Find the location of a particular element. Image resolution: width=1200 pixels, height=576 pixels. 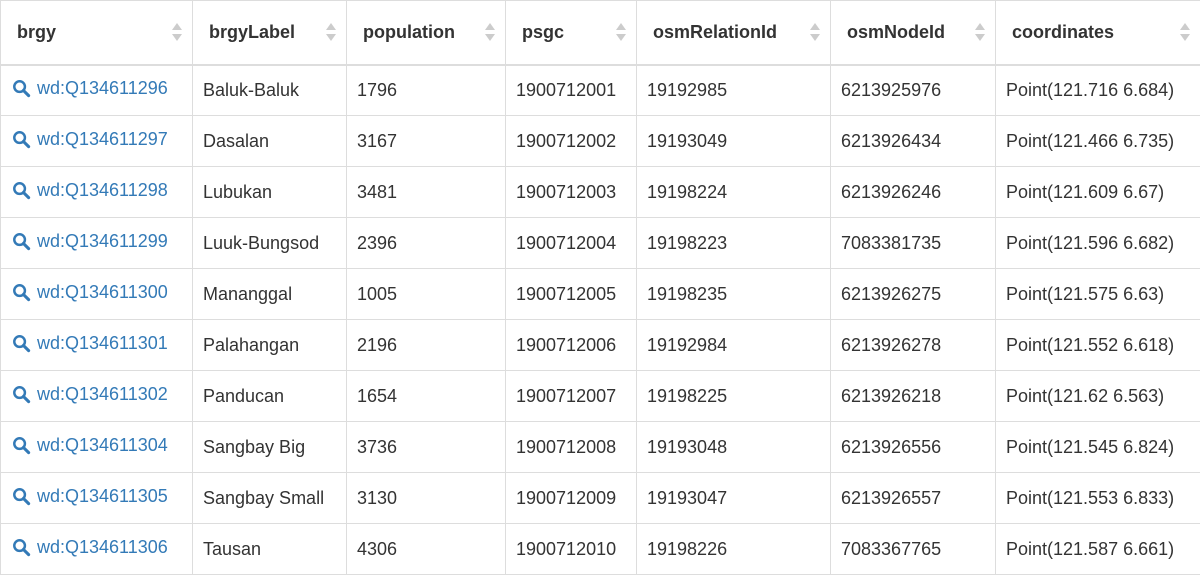

item-id: wd:Q134611305 is located at coordinates (102, 495).